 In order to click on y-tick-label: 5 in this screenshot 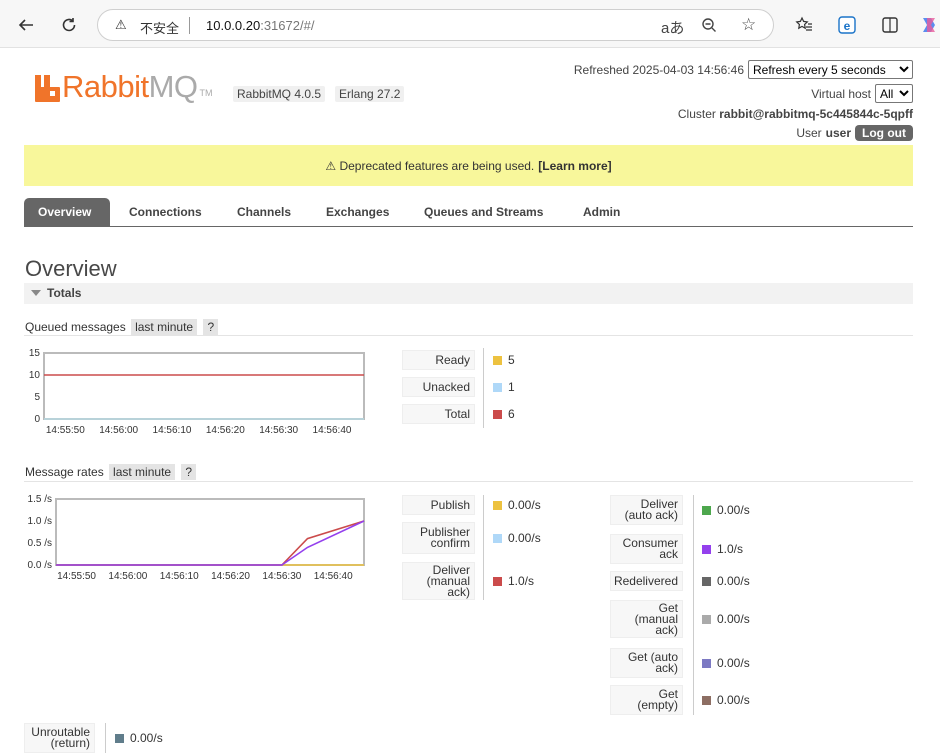, I will do `click(37, 397)`.